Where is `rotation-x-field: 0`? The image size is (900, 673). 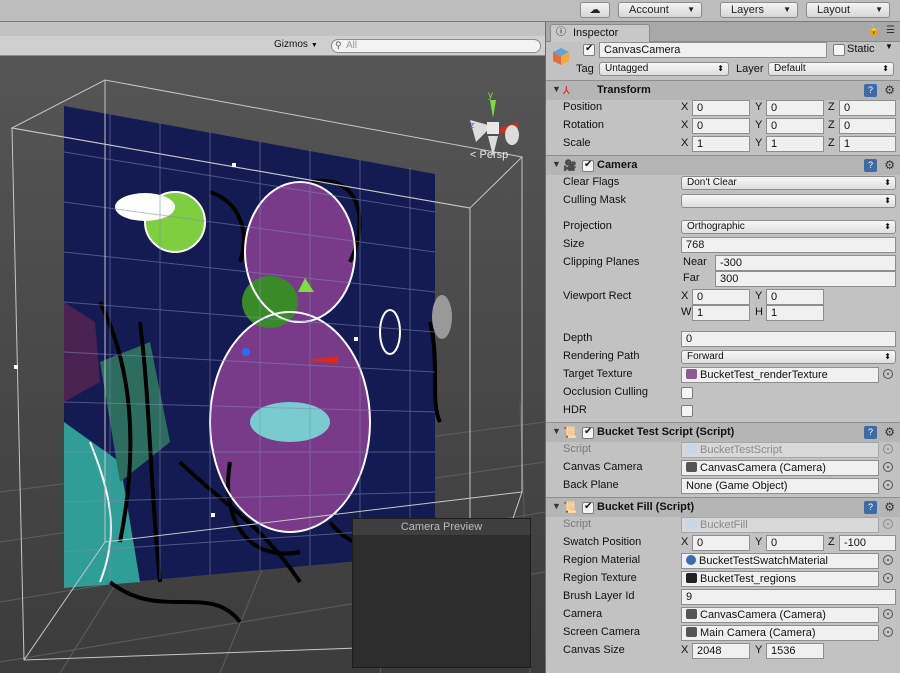
rotation-x-field: 0 is located at coordinates (721, 126).